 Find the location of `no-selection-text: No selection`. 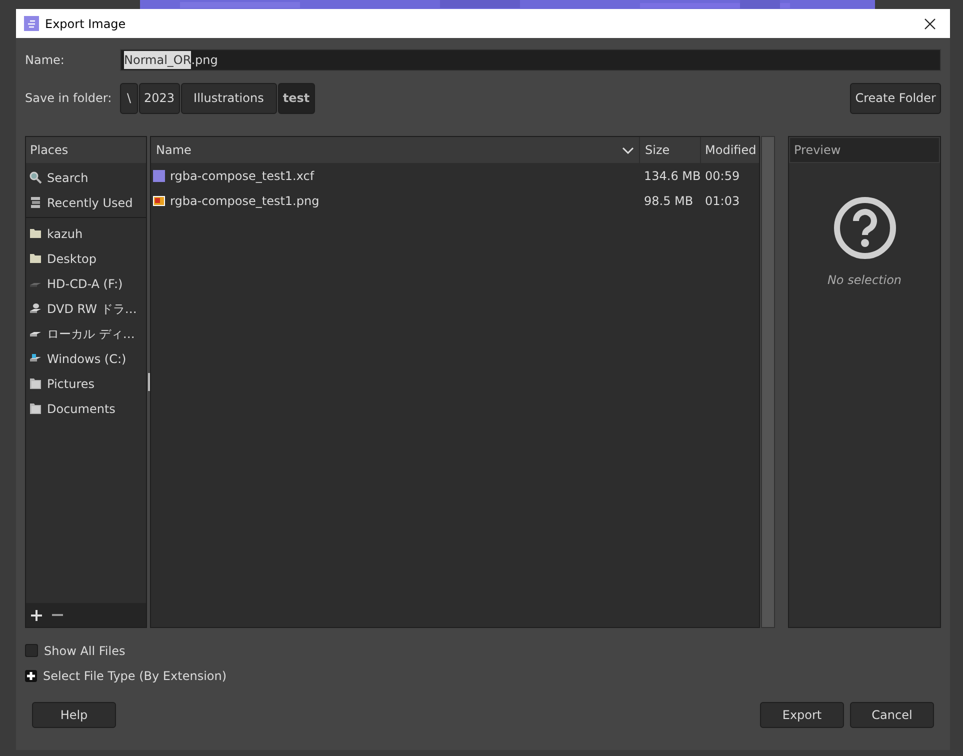

no-selection-text: No selection is located at coordinates (864, 280).